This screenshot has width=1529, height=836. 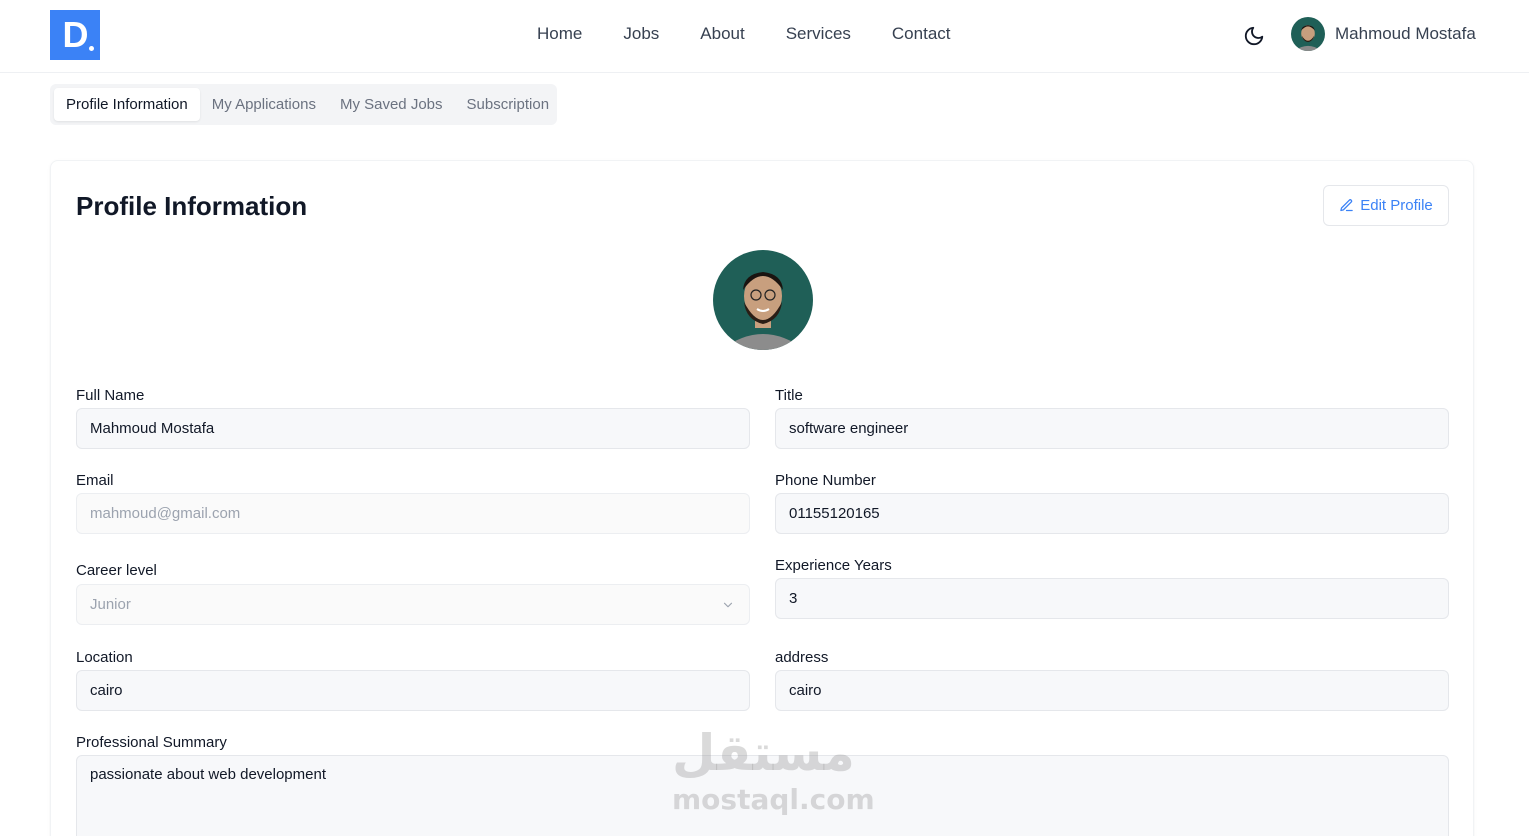 I want to click on pencil-icon, so click(x=1346, y=205).